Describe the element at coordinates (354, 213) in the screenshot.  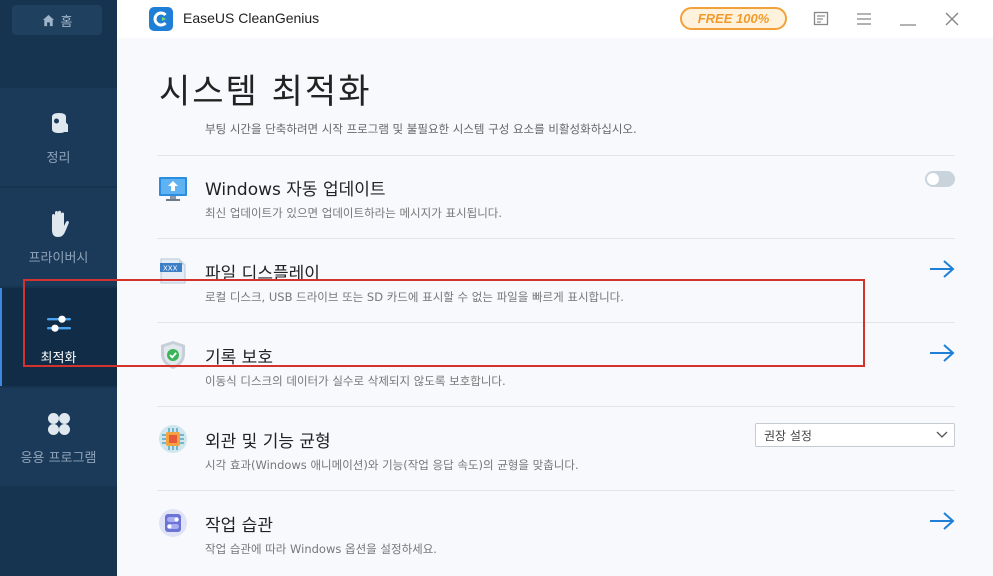
I see `row-description: 최신 업데이트가 있으면 업데이트하라는 메시지가 표시됩니다.` at that location.